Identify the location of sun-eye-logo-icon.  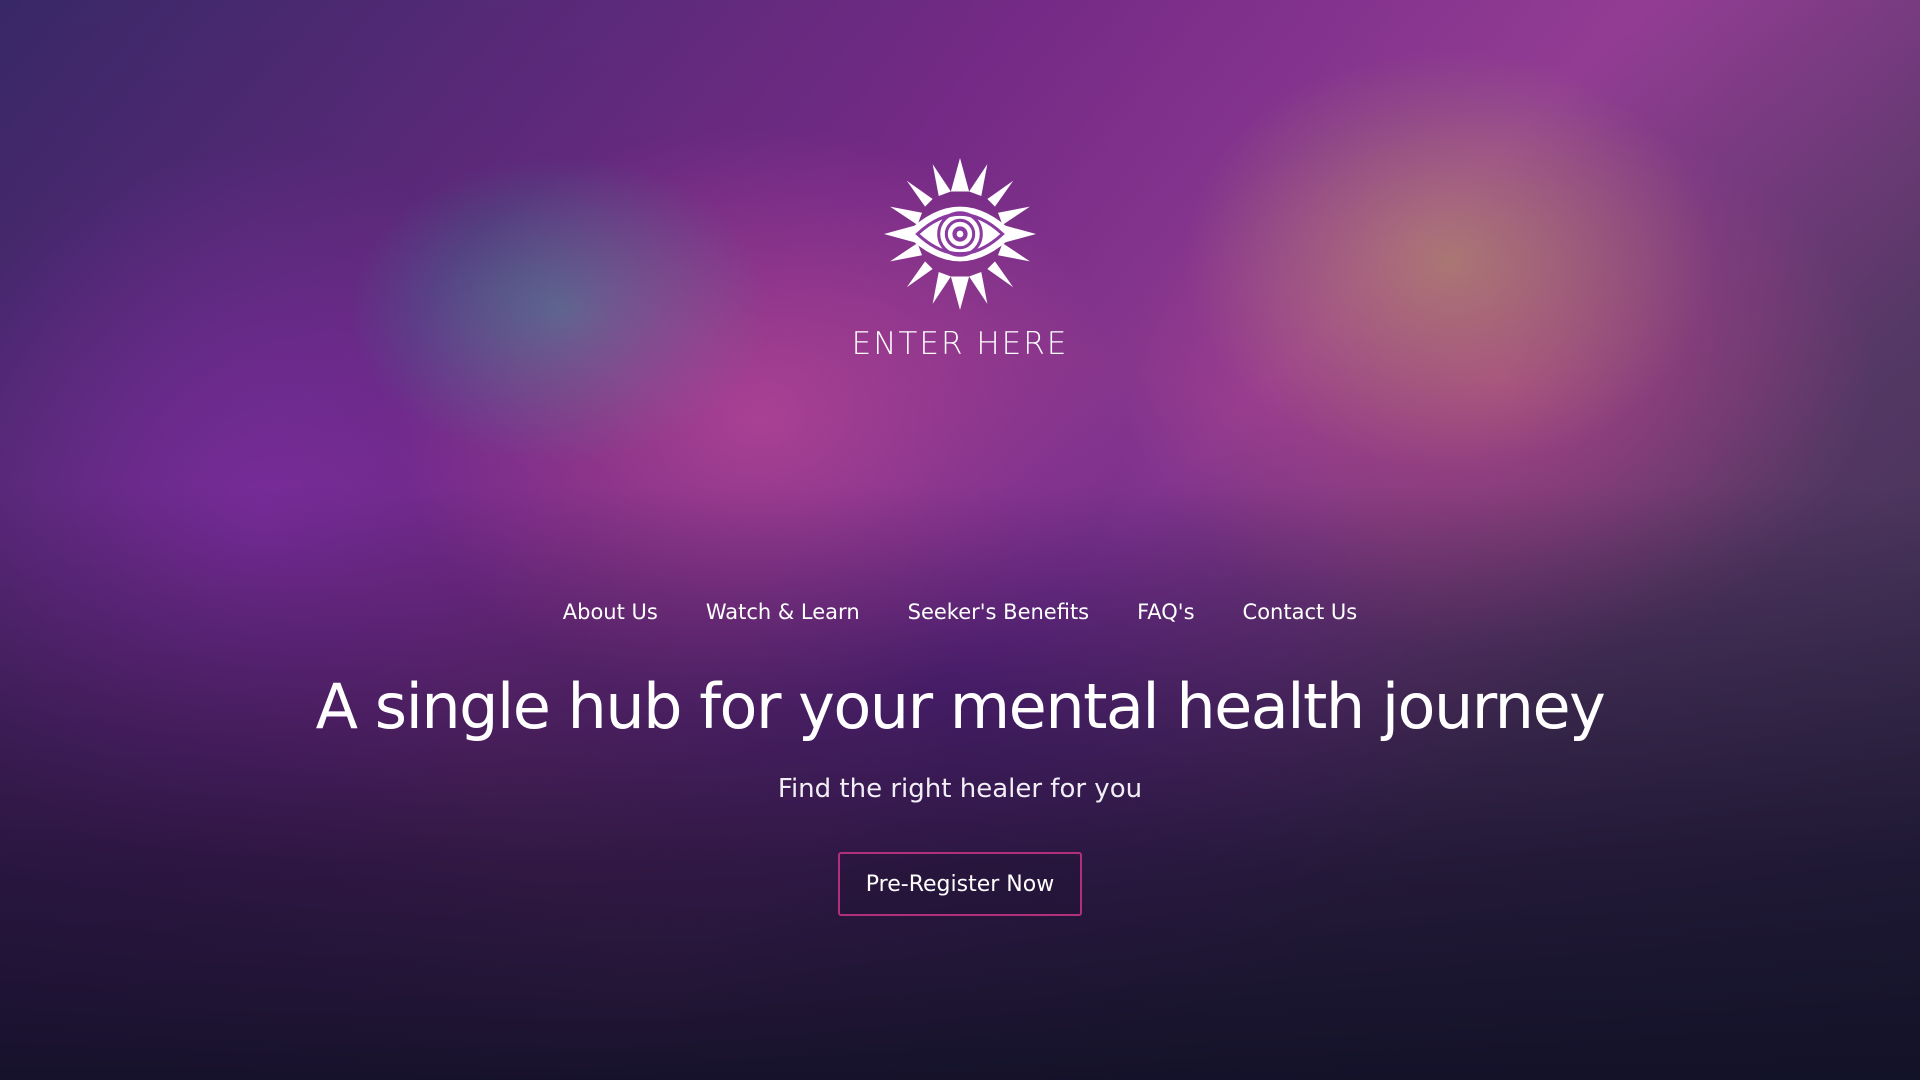
(960, 234).